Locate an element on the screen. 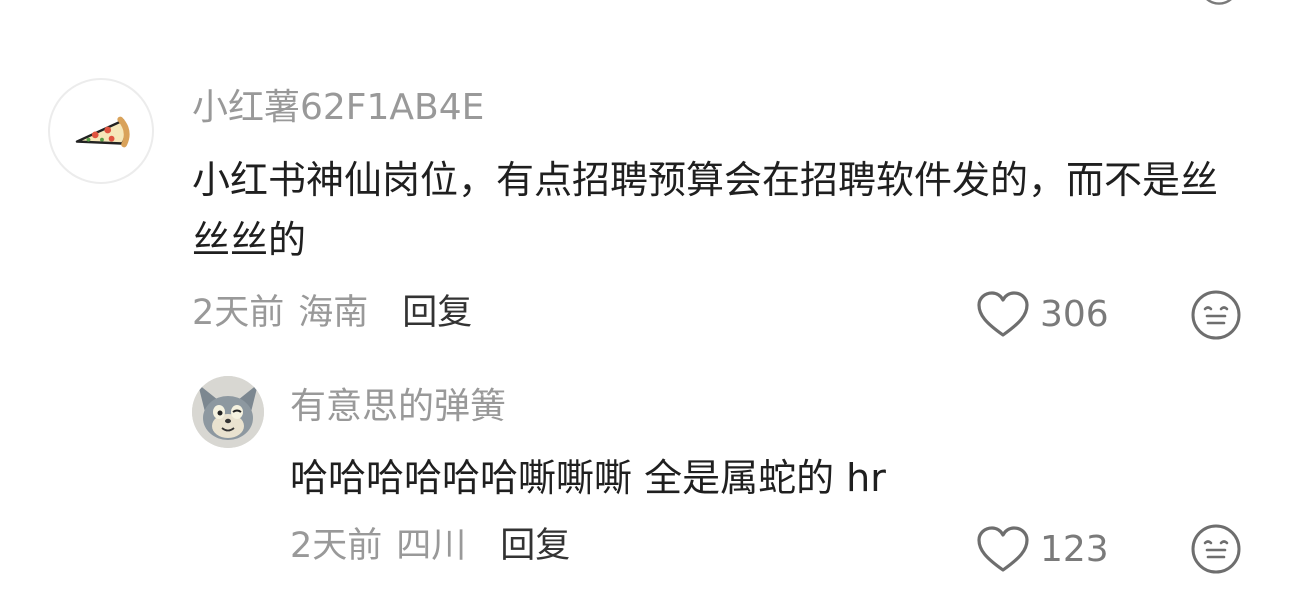 This screenshot has height=608, width=1290. comment-text: 小红书神仙岗位，有点招聘预算会在招聘软件发的，而不是丝丝丝的 is located at coordinates (705, 210).